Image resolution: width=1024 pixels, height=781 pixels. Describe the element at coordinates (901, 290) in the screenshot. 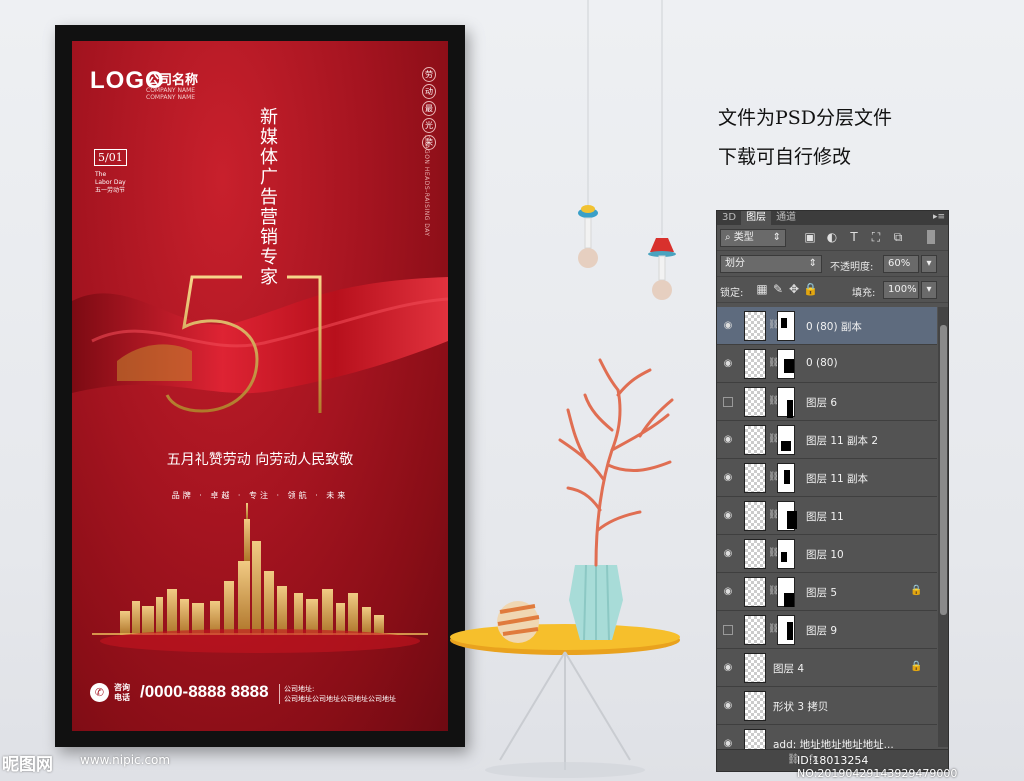

I see `fill-input: 100%` at that location.